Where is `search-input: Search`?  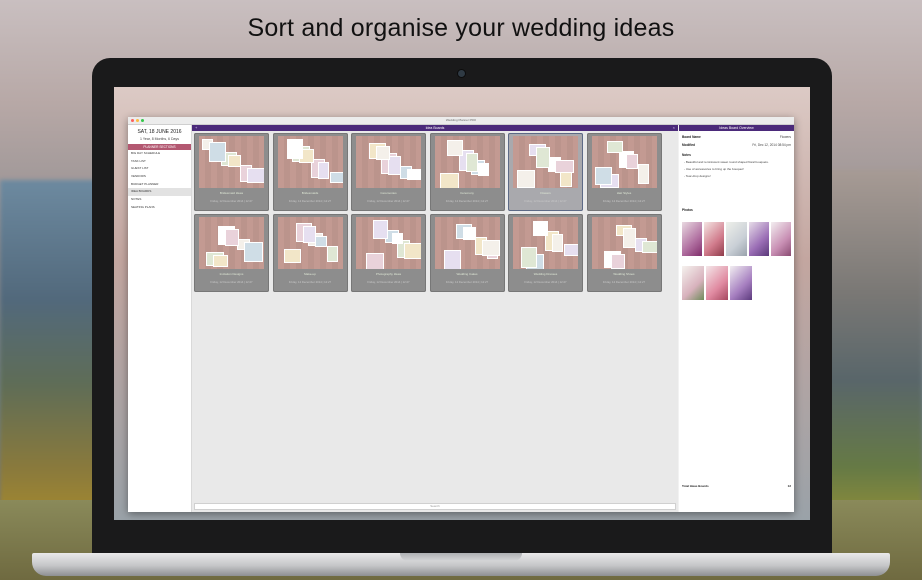
search-input: Search is located at coordinates (435, 506).